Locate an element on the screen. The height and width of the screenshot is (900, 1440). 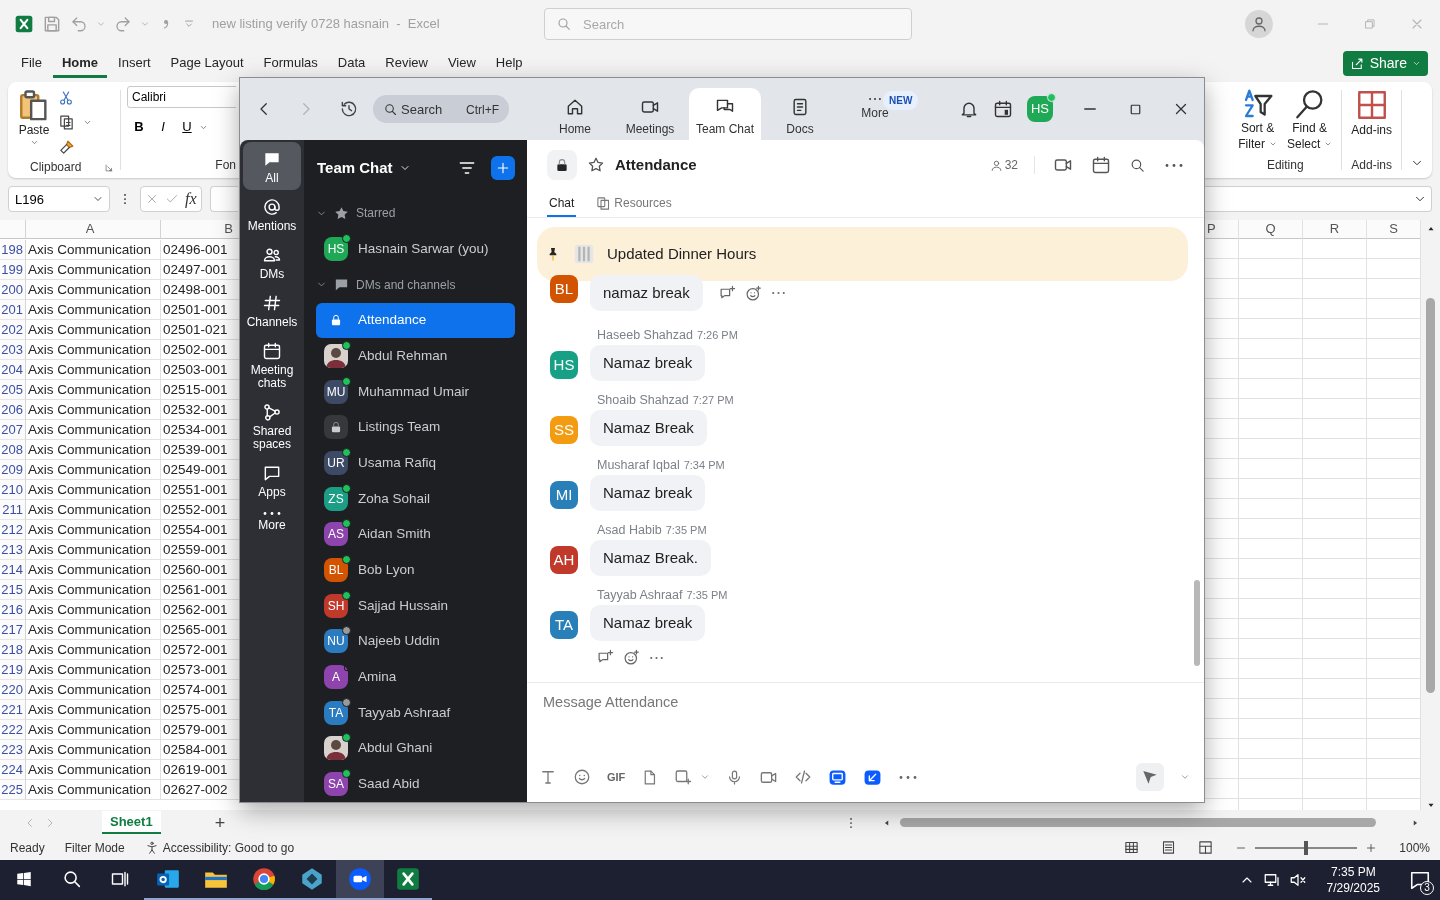
chat-list-item: MU Muhammad Umair is located at coordinates (415, 391).